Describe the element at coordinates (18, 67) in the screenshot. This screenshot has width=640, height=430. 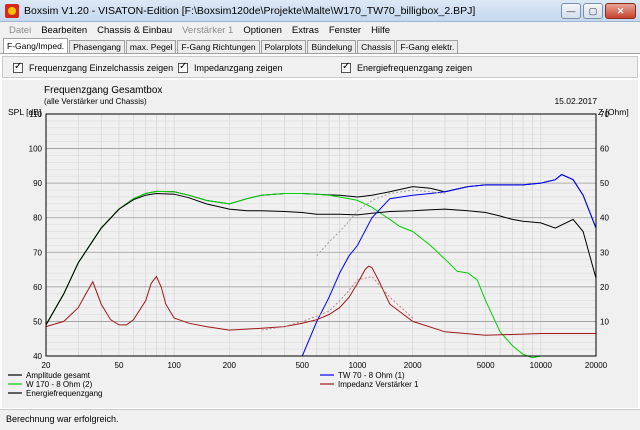
I see `einzelchassis-checkbox` at that location.